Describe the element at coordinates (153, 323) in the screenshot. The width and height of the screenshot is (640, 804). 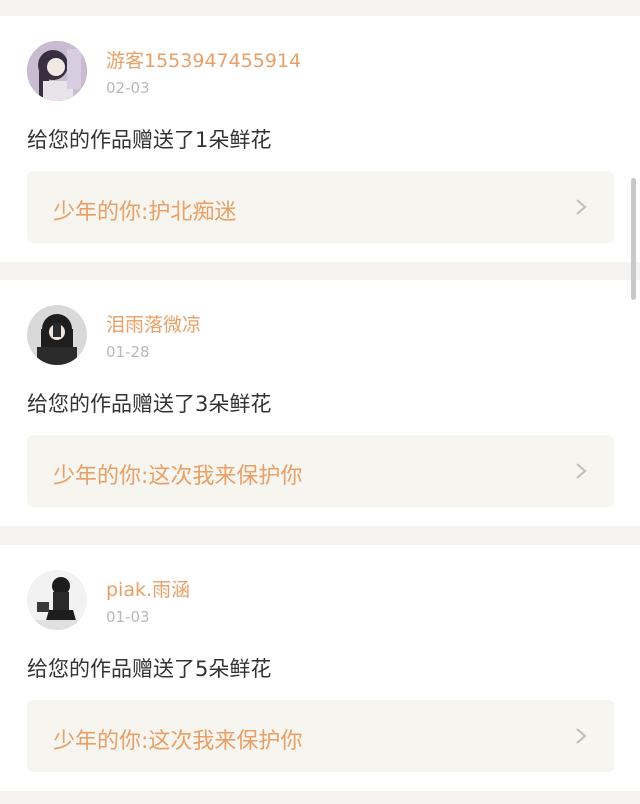
I see `username: 泪雨落微凉` at that location.